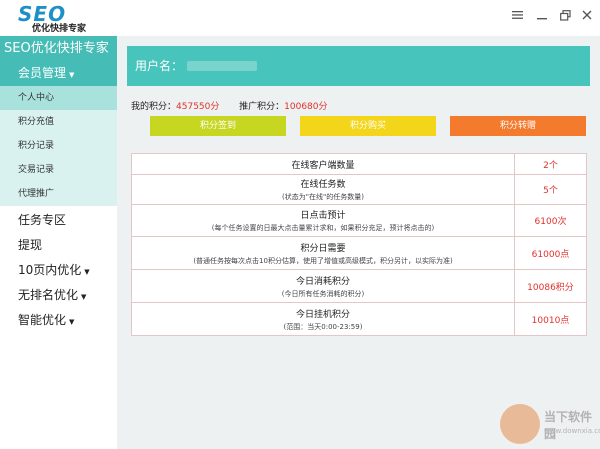  What do you see at coordinates (517, 15) in the screenshot?
I see `list-icon` at bounding box center [517, 15].